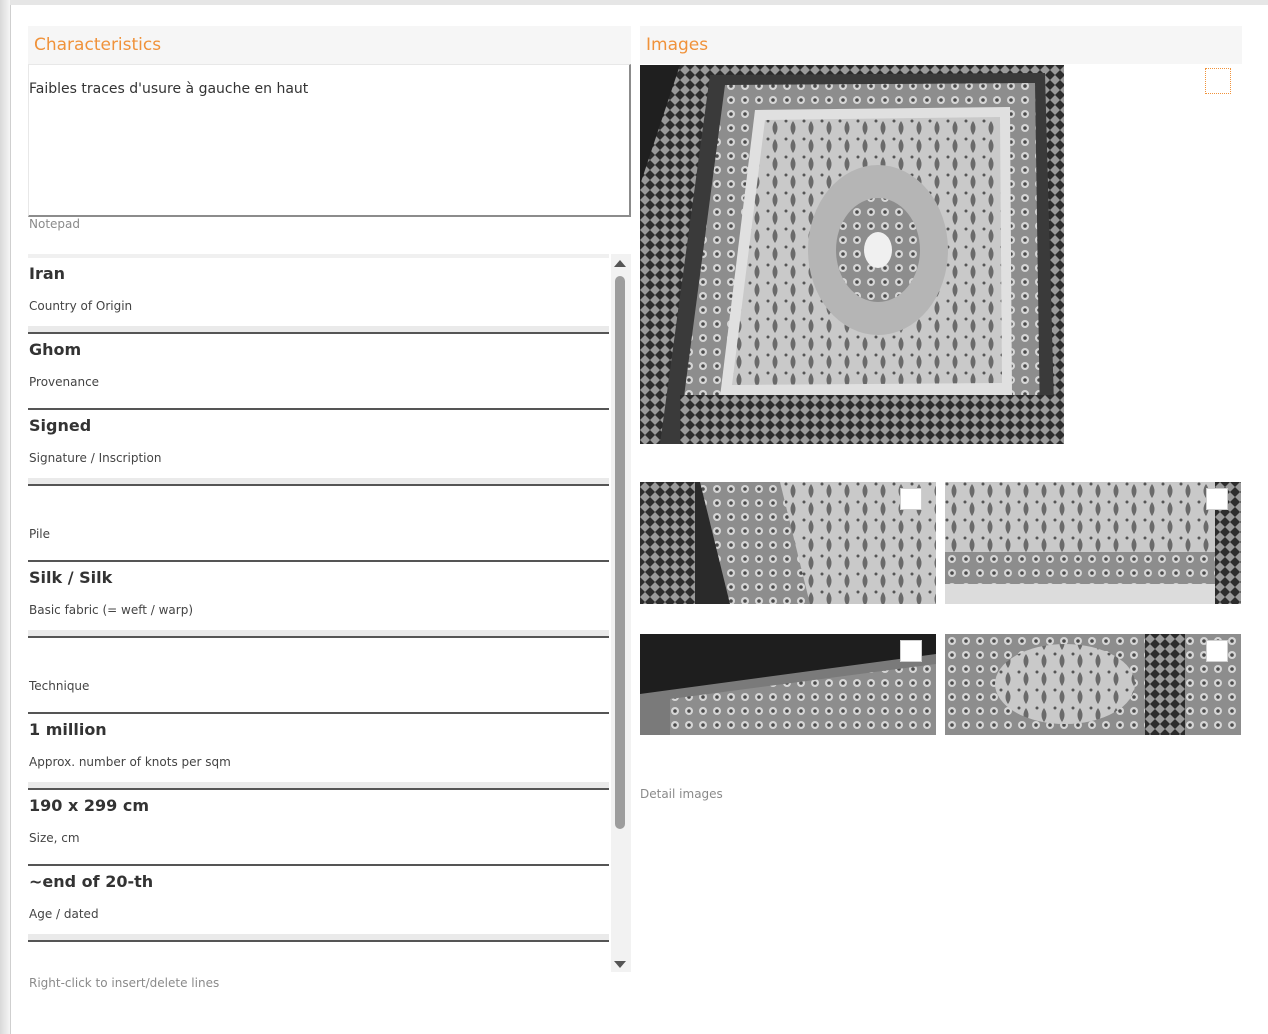  I want to click on detail-1-checkbox, so click(911, 499).